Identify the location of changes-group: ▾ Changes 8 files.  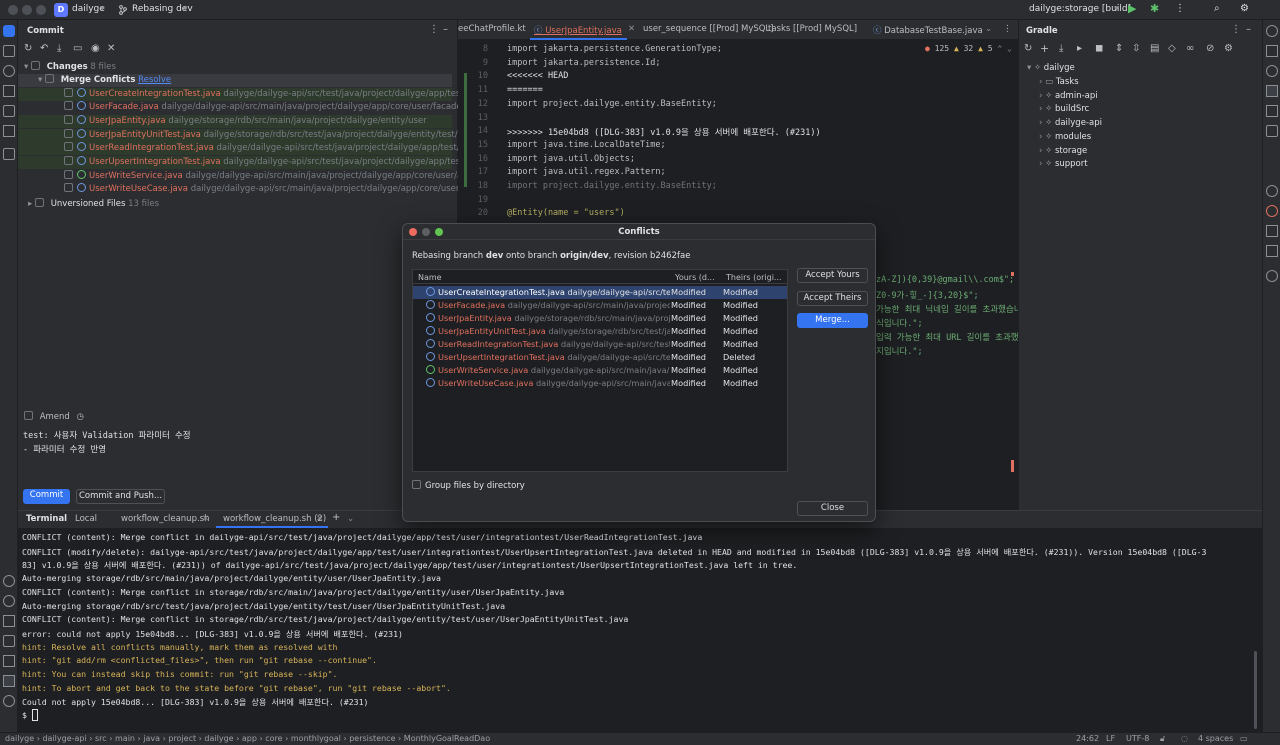
(70, 67).